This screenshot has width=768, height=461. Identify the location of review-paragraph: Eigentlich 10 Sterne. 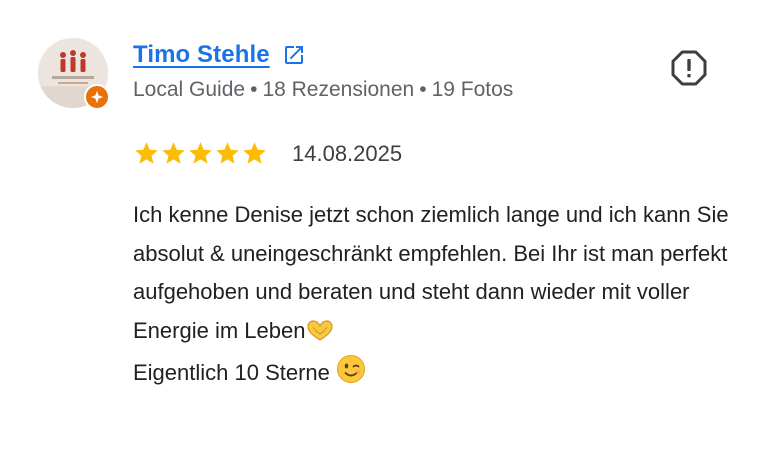
(438, 375).